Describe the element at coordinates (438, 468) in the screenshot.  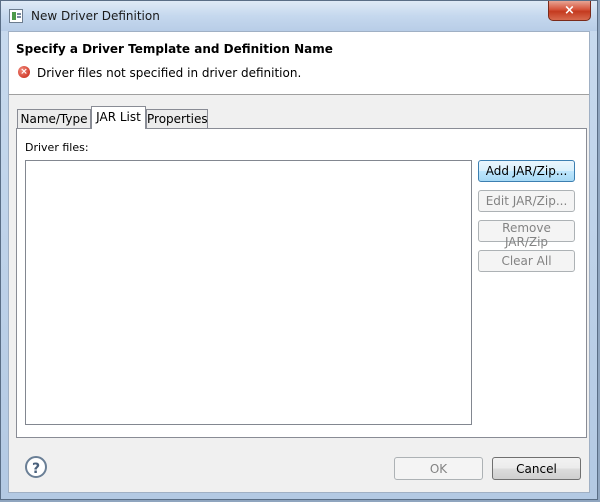
I see `ok-button: OK` at that location.